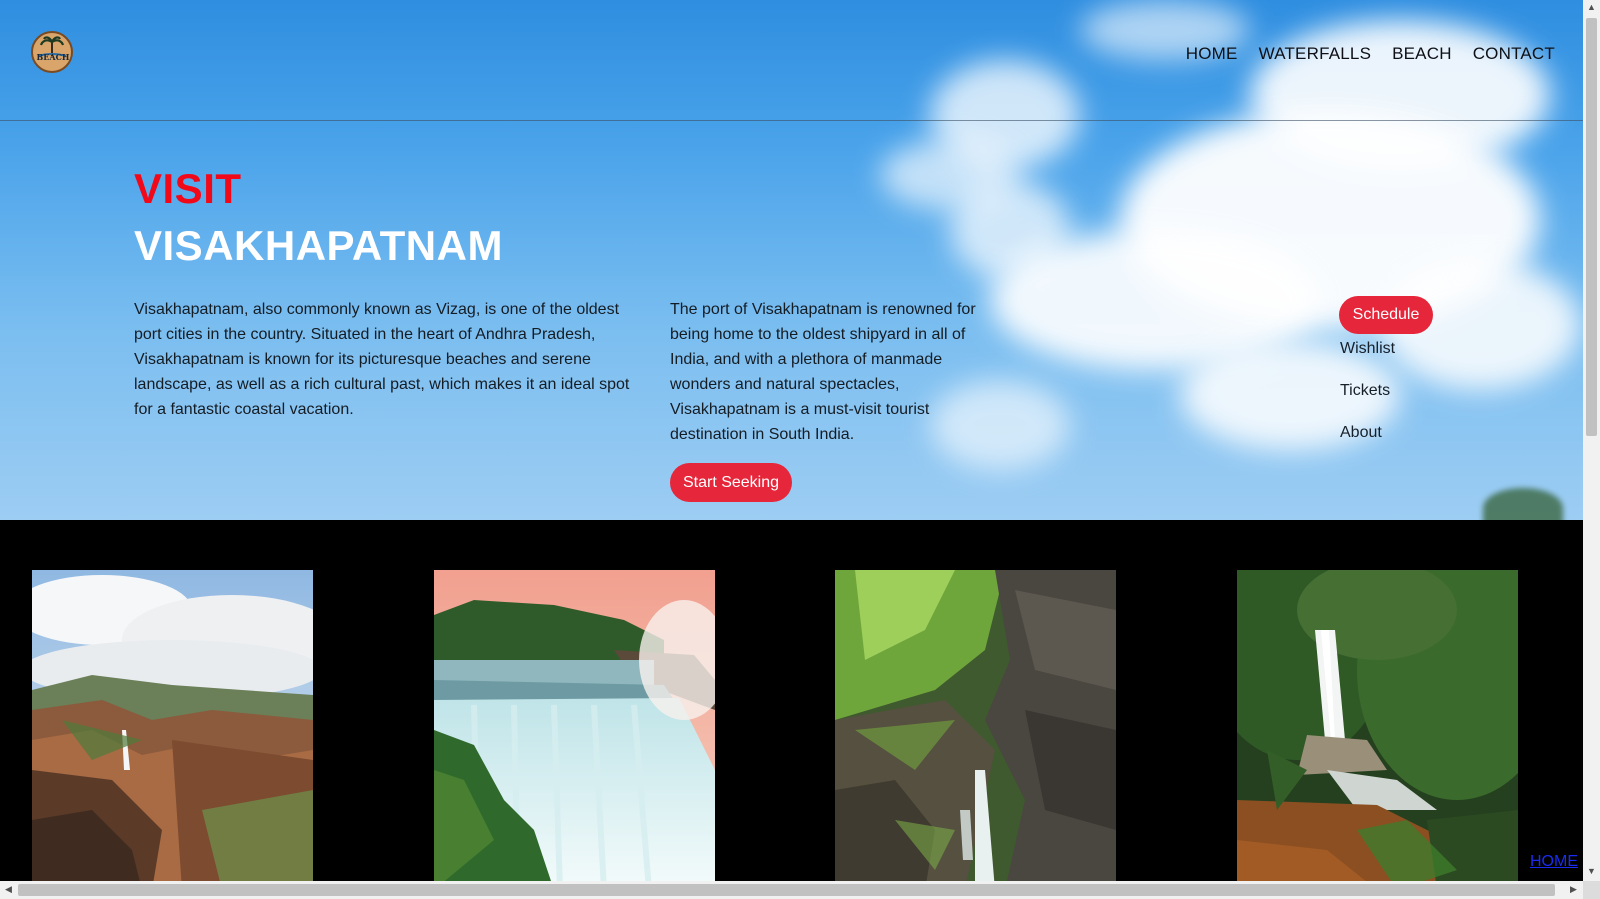  What do you see at coordinates (1554, 862) in the screenshot?
I see `back-to-home-link: HOME` at bounding box center [1554, 862].